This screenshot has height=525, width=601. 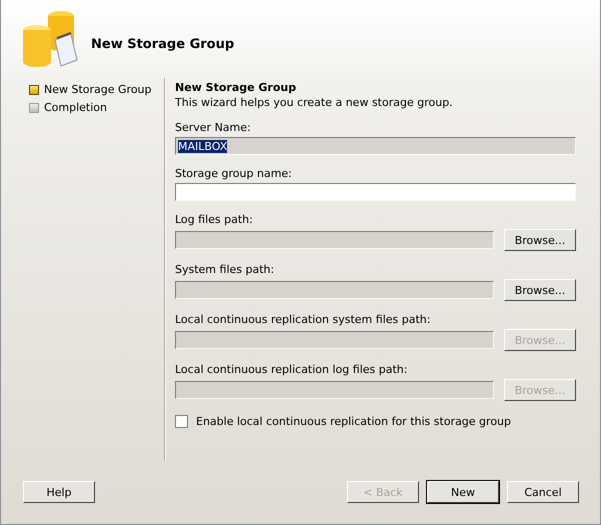 What do you see at coordinates (59, 492) in the screenshot?
I see `dialog-button: Help` at bounding box center [59, 492].